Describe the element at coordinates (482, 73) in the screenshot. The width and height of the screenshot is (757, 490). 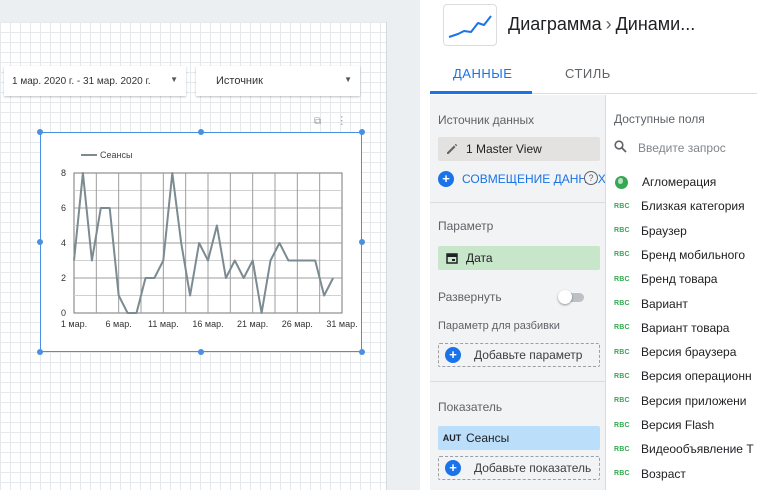
I see `tab-data: ДАННЫЕ` at that location.